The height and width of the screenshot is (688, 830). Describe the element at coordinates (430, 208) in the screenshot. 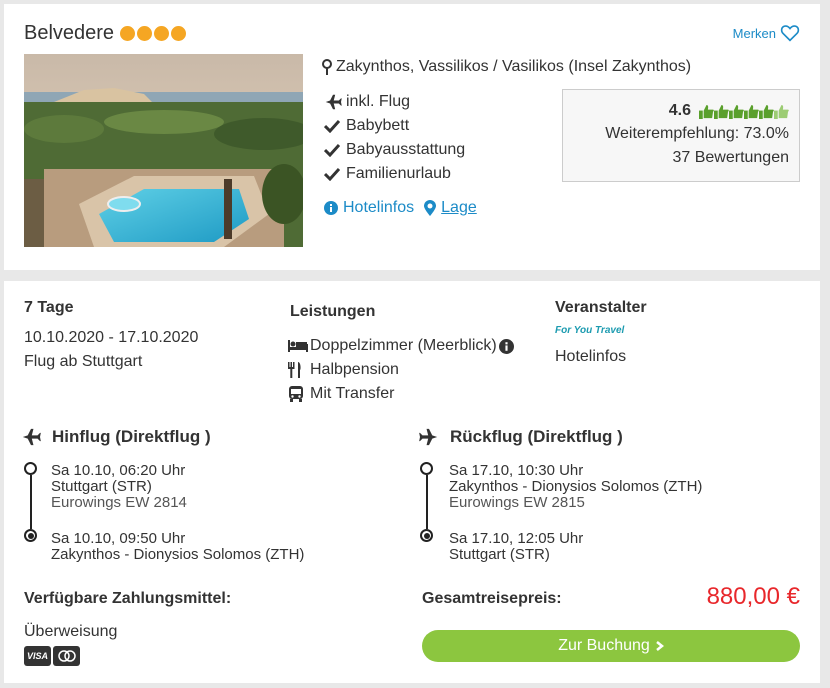

I see `map-marker-icon` at that location.